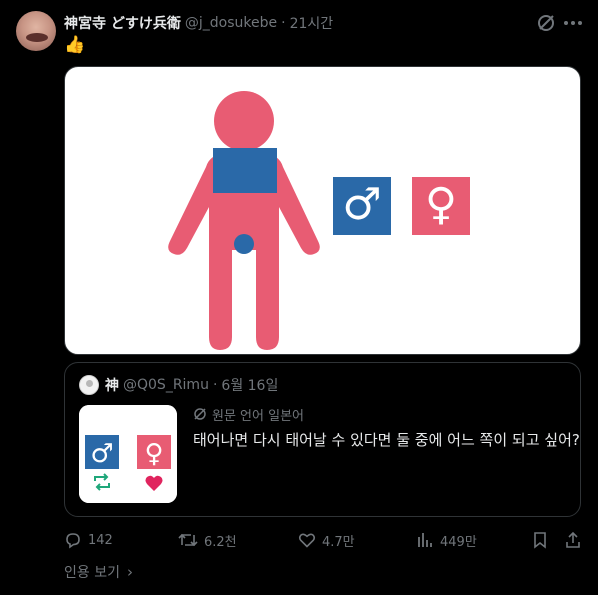 The image size is (598, 595). I want to click on views-count: 449만, so click(458, 542).